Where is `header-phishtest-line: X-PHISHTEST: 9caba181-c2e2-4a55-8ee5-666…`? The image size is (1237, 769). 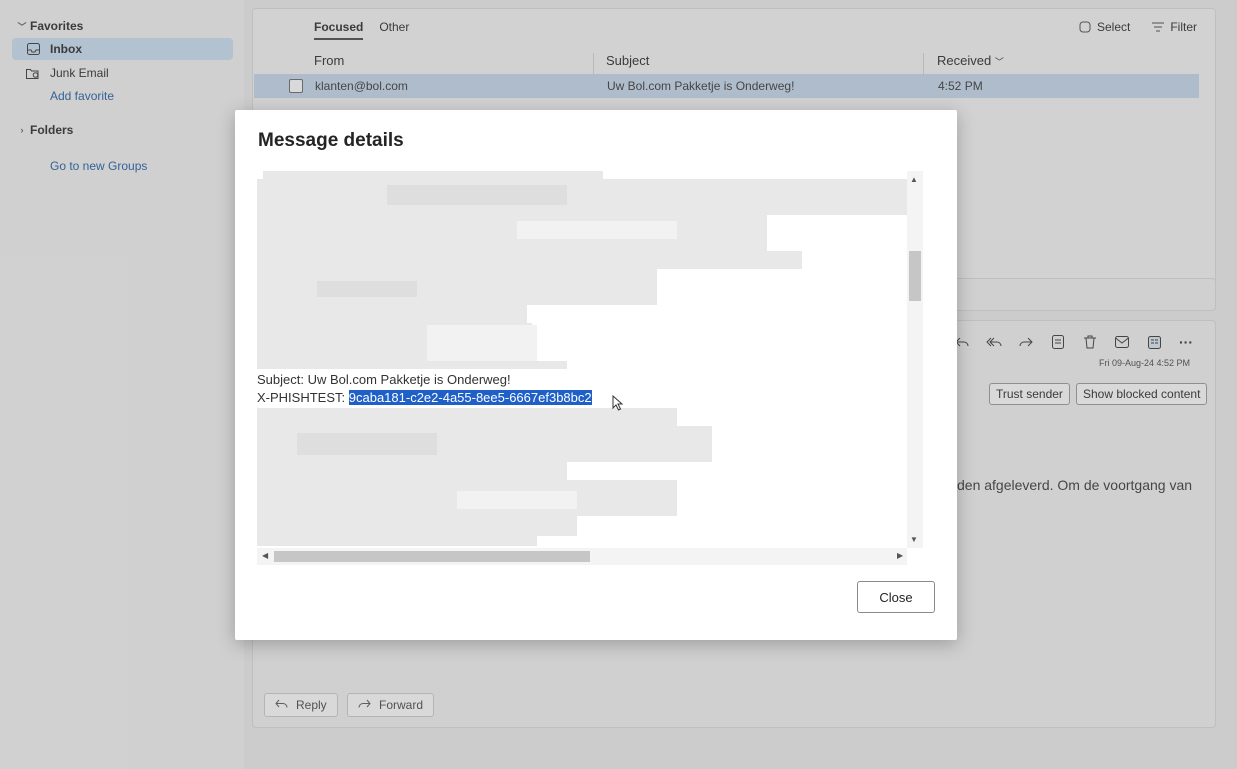
header-phishtest-line: X-PHISHTEST: 9caba181-c2e2-4a55-8ee5-666… is located at coordinates (424, 397).